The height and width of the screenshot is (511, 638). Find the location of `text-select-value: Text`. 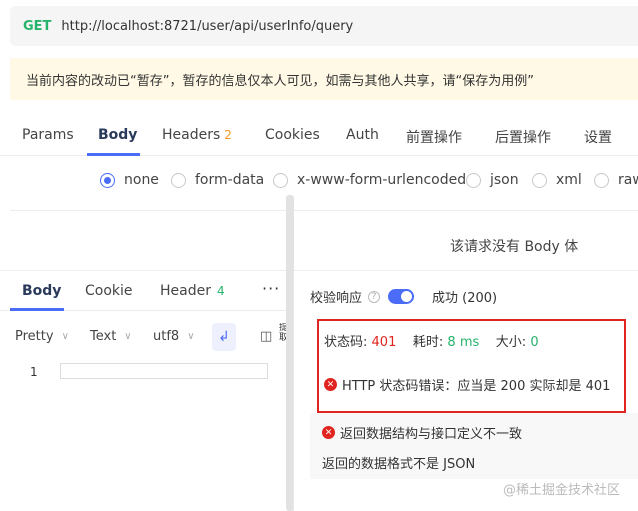

text-select-value: Text is located at coordinates (103, 336).